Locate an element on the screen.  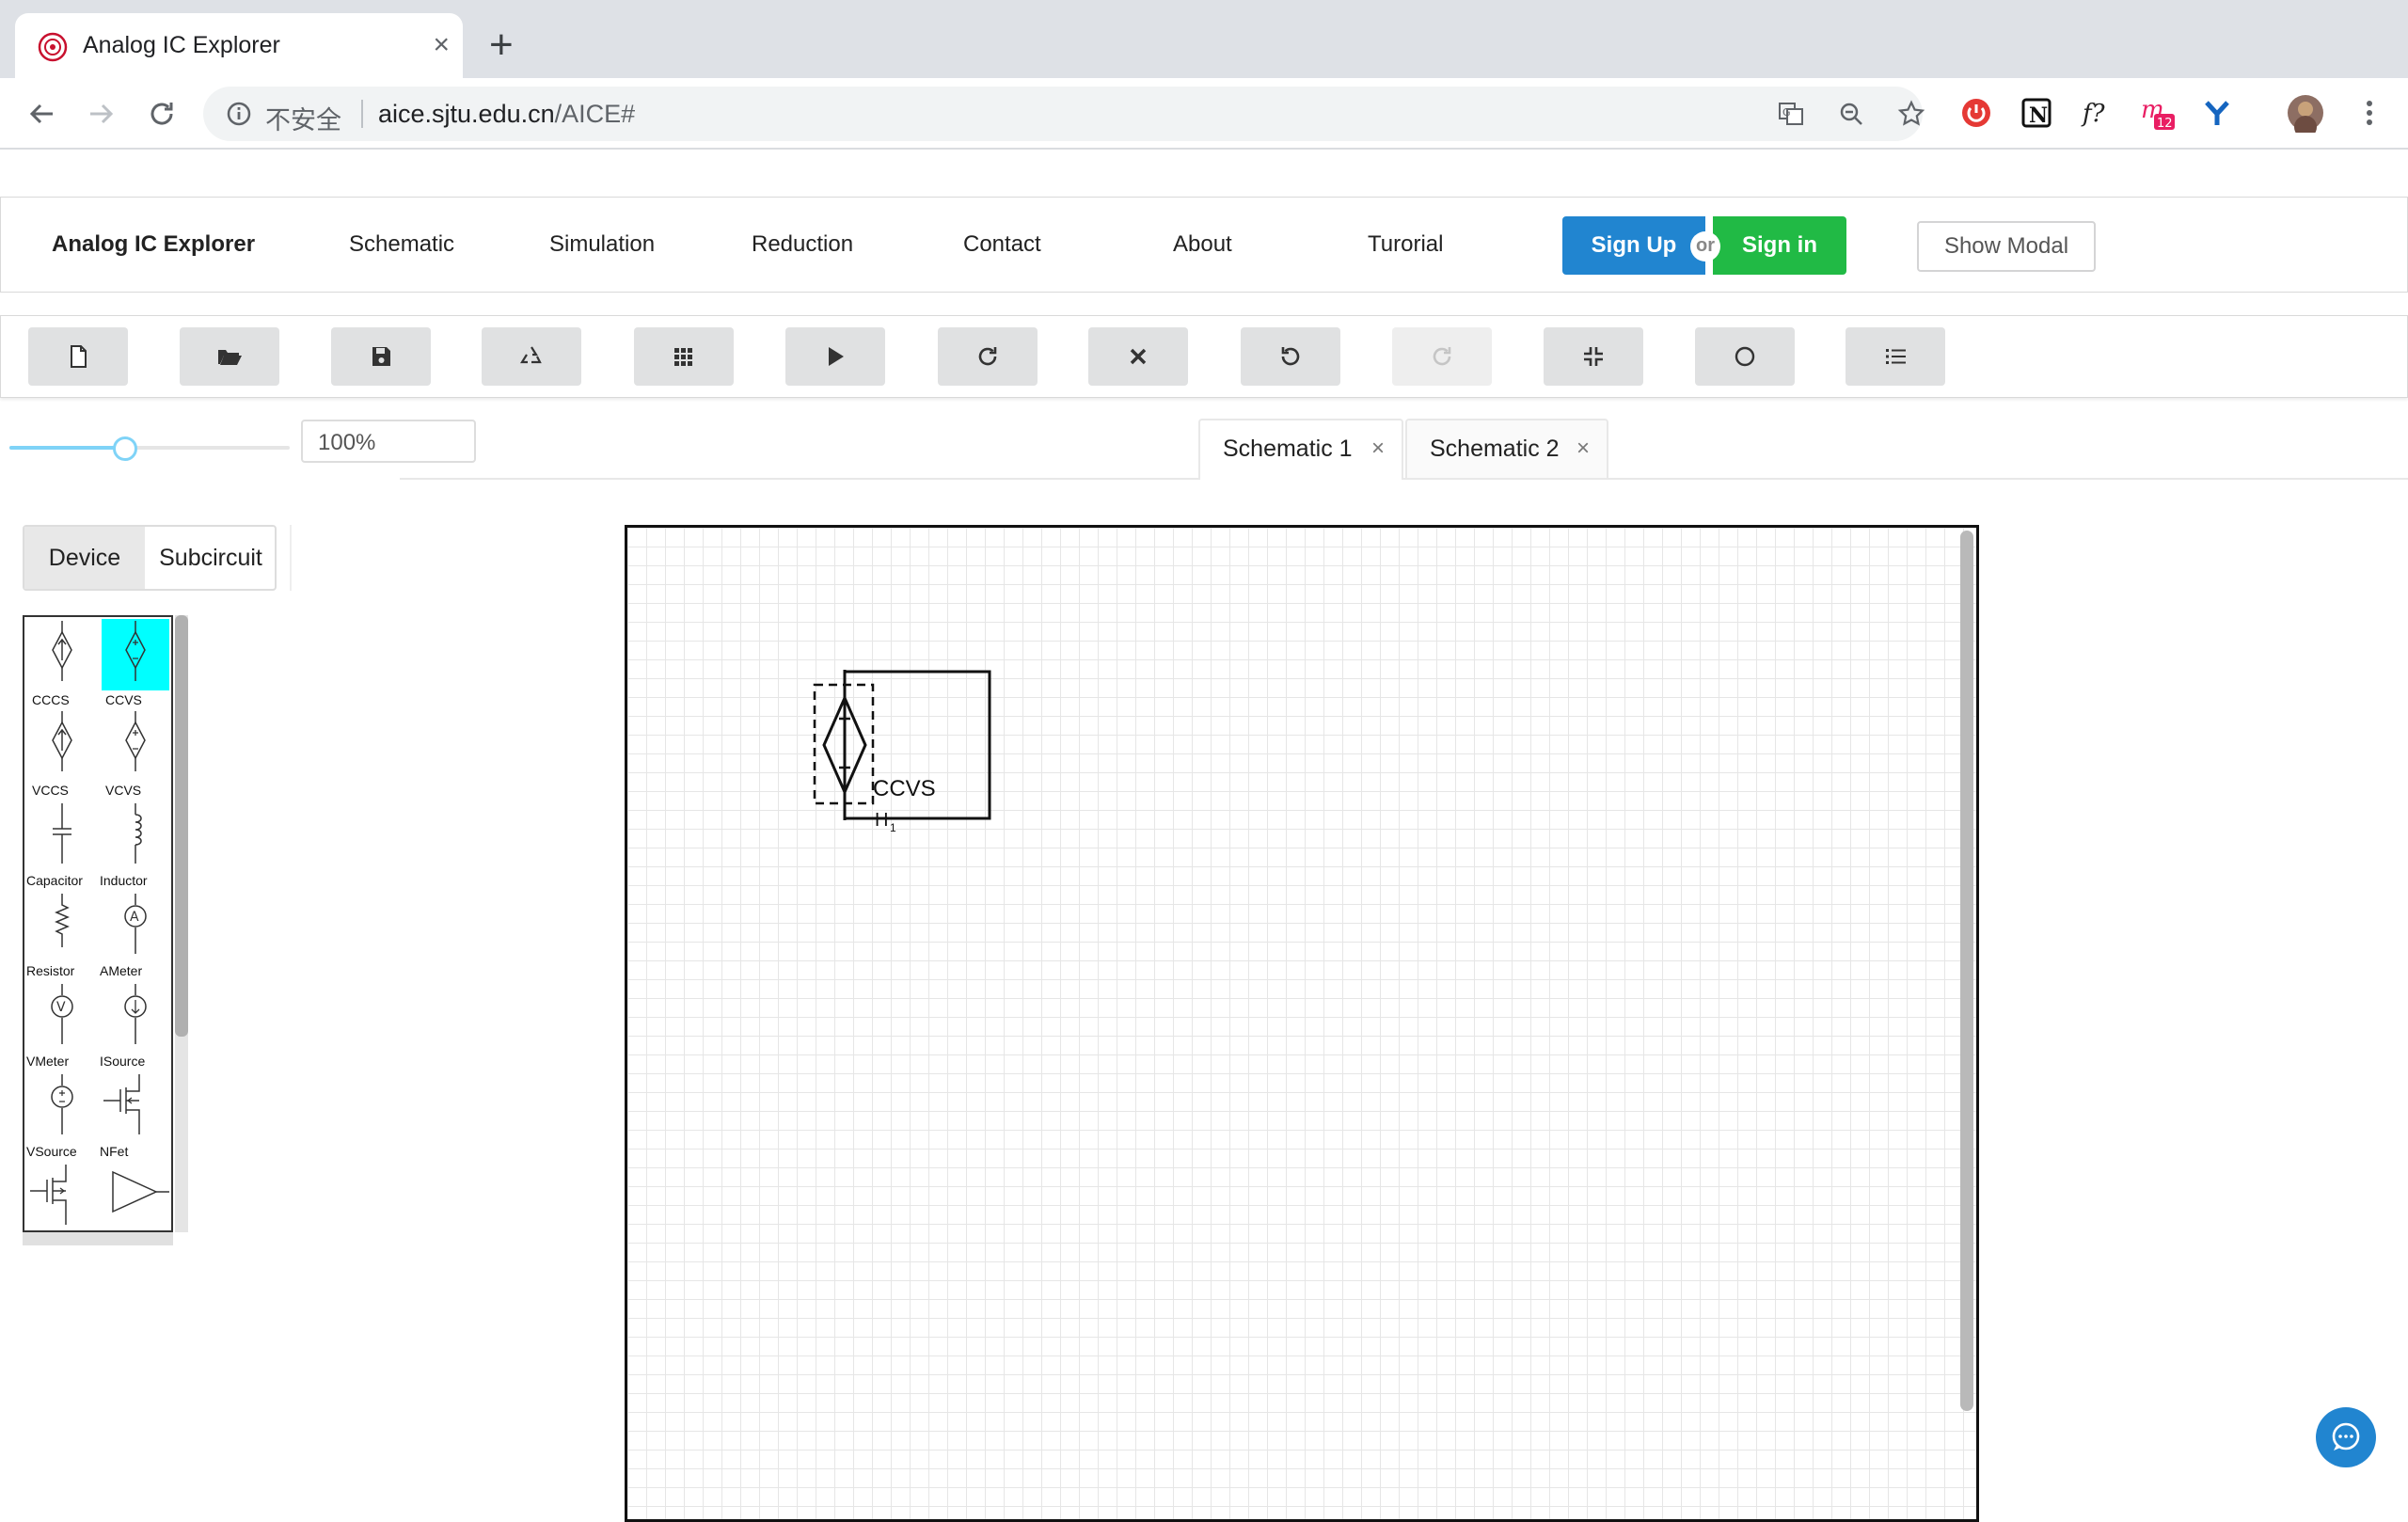
show-modal-button: Show Modal is located at coordinates (2007, 246).